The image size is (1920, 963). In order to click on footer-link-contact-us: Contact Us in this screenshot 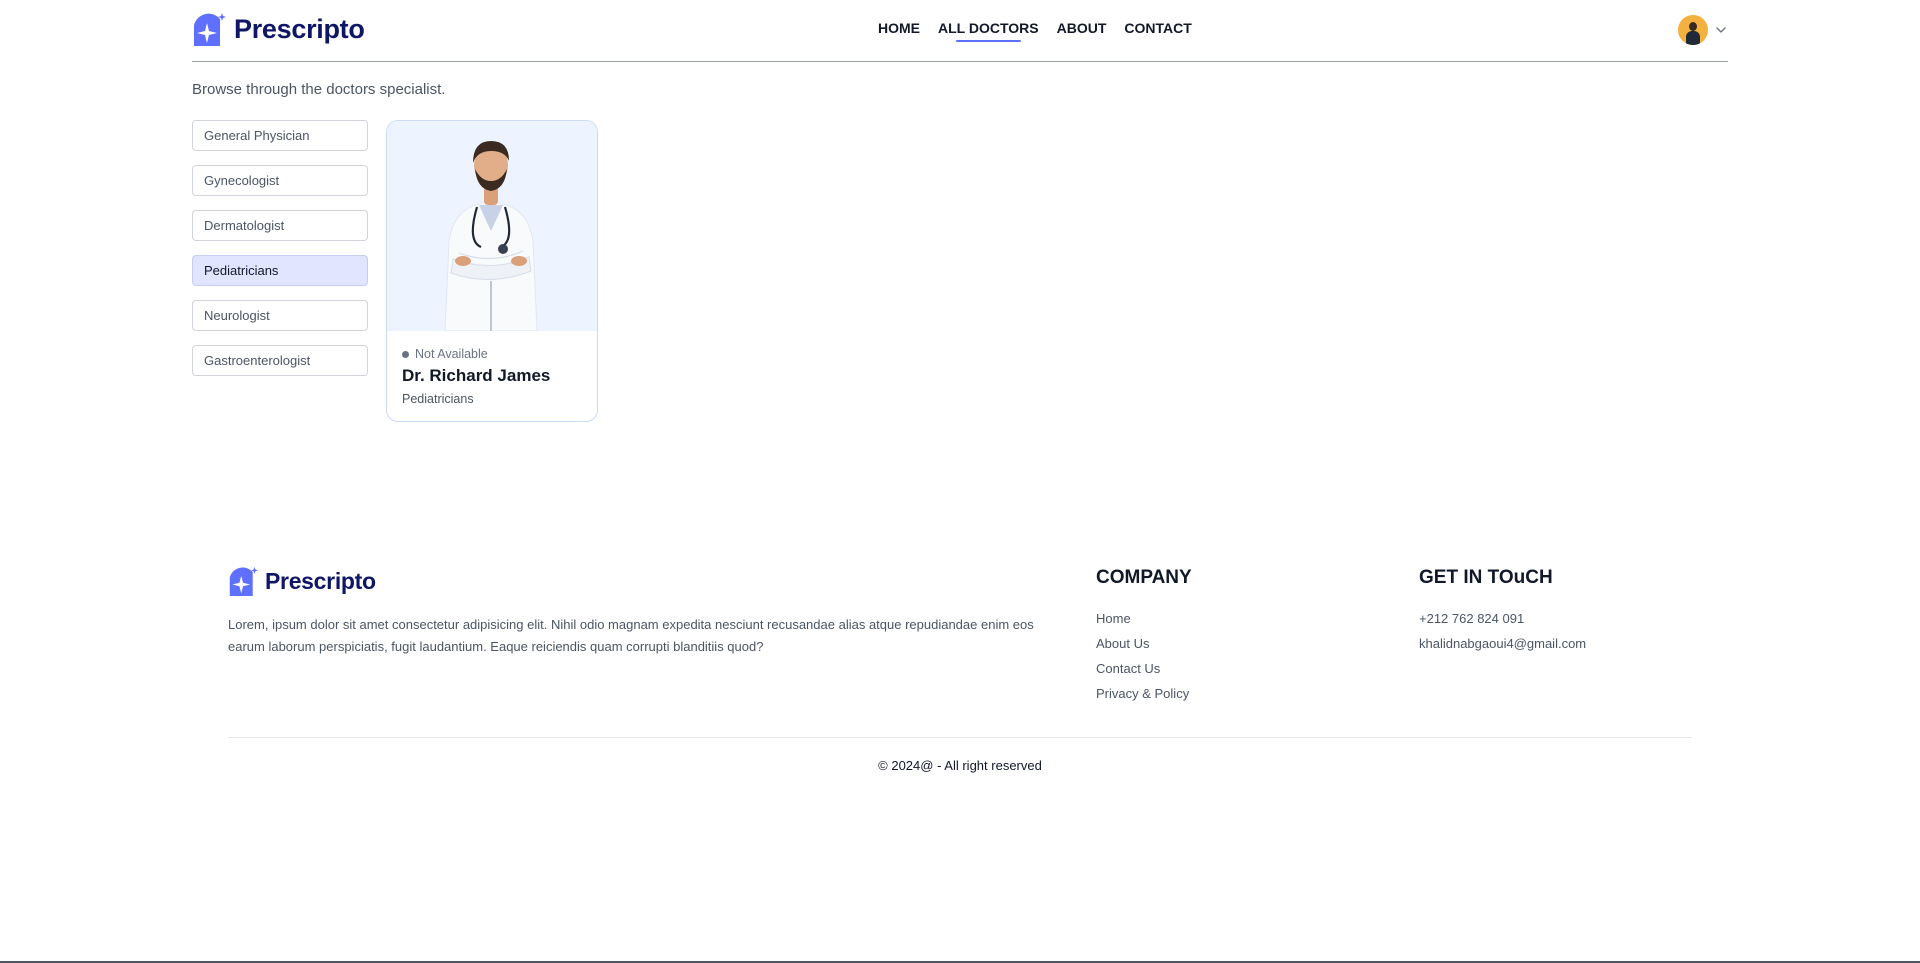, I will do `click(1142, 668)`.